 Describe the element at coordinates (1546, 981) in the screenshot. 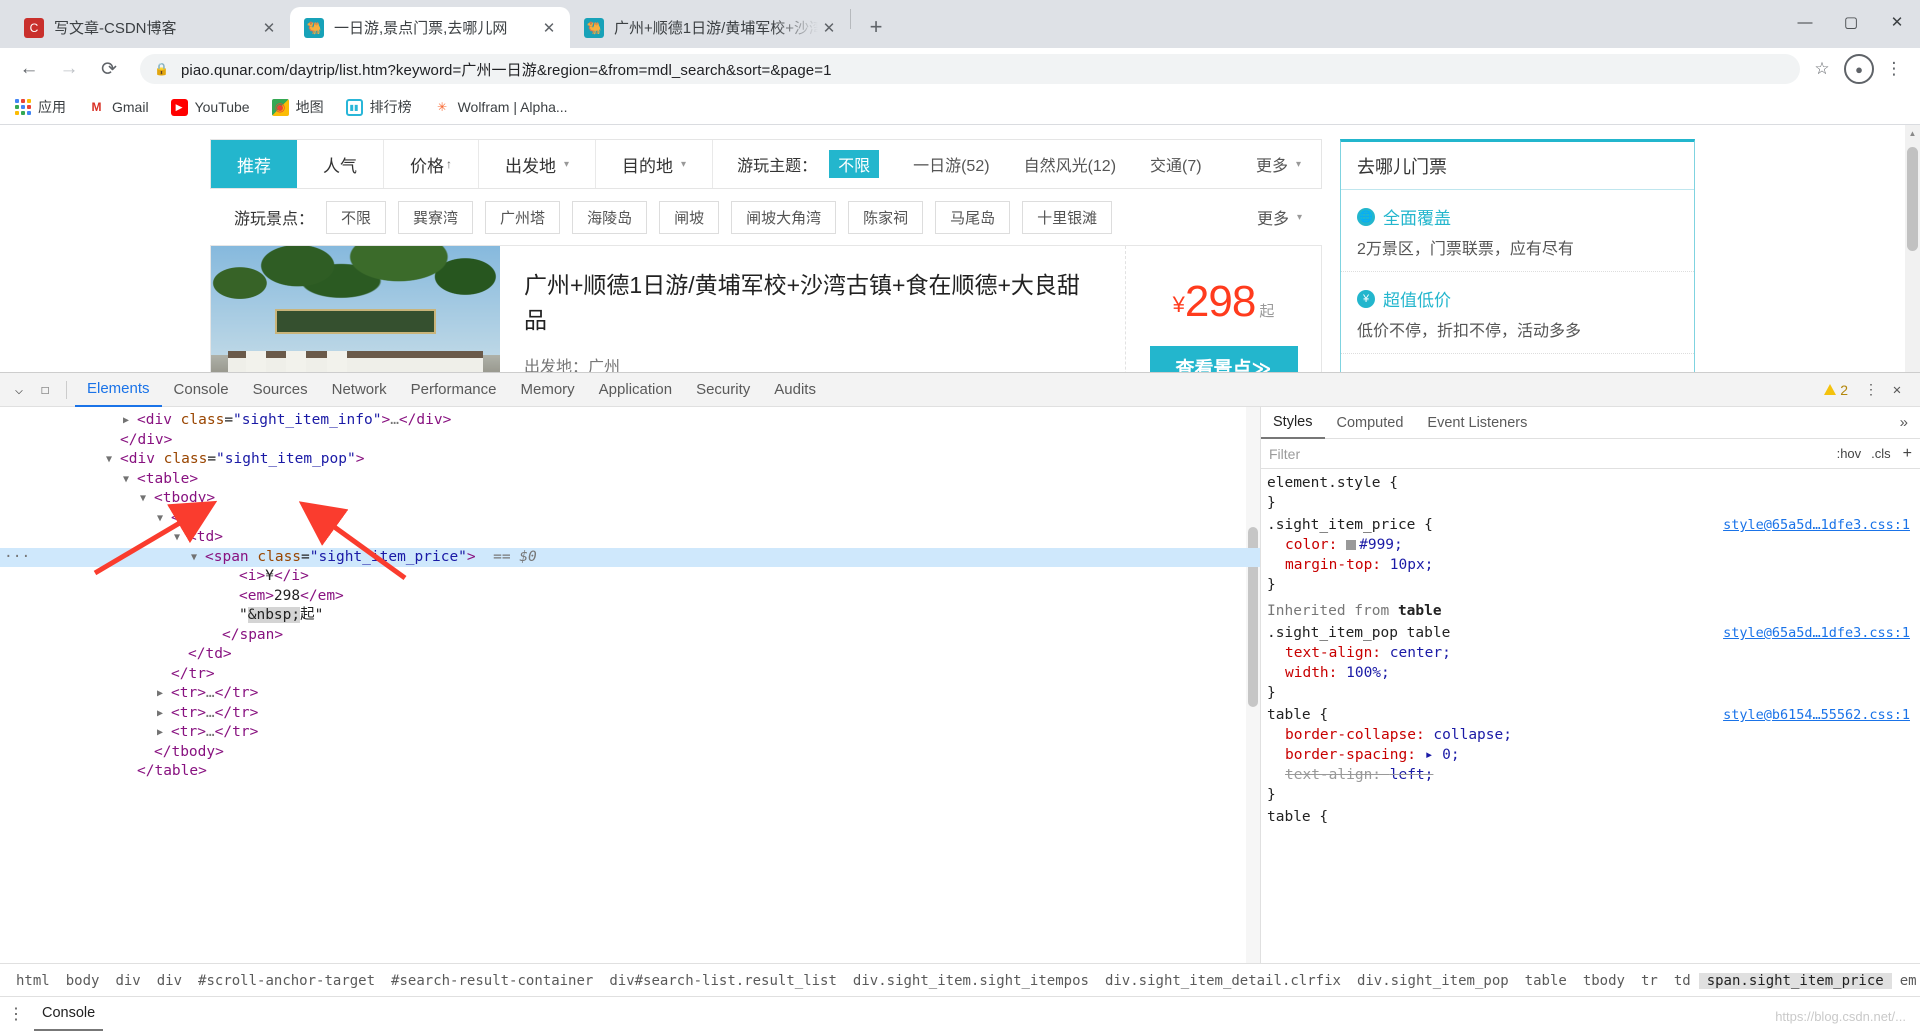

I see `breadcrumb-item: table` at that location.